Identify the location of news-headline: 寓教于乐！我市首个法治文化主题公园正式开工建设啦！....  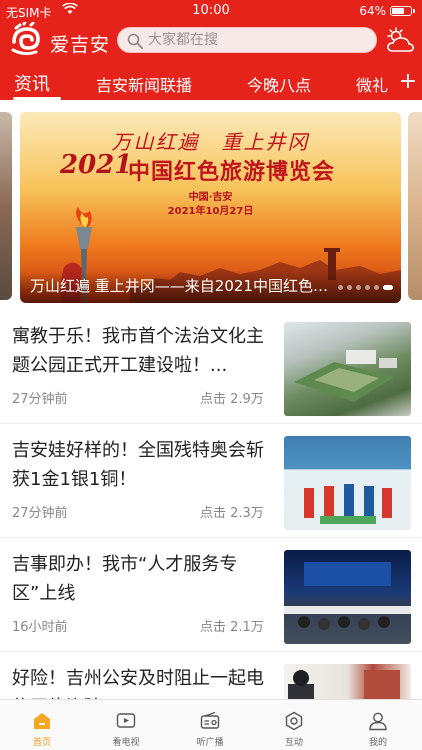
(138, 351).